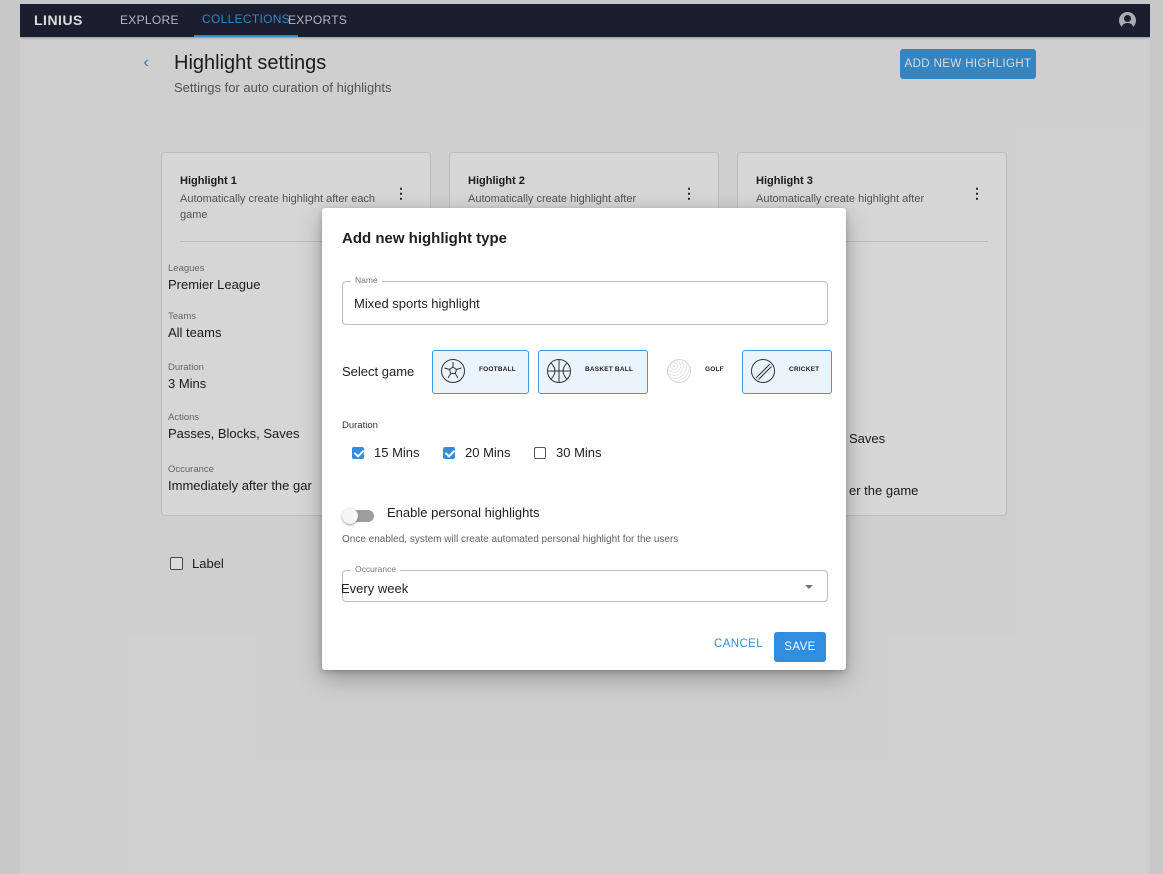  What do you see at coordinates (559, 371) in the screenshot?
I see `basketball-icon` at bounding box center [559, 371].